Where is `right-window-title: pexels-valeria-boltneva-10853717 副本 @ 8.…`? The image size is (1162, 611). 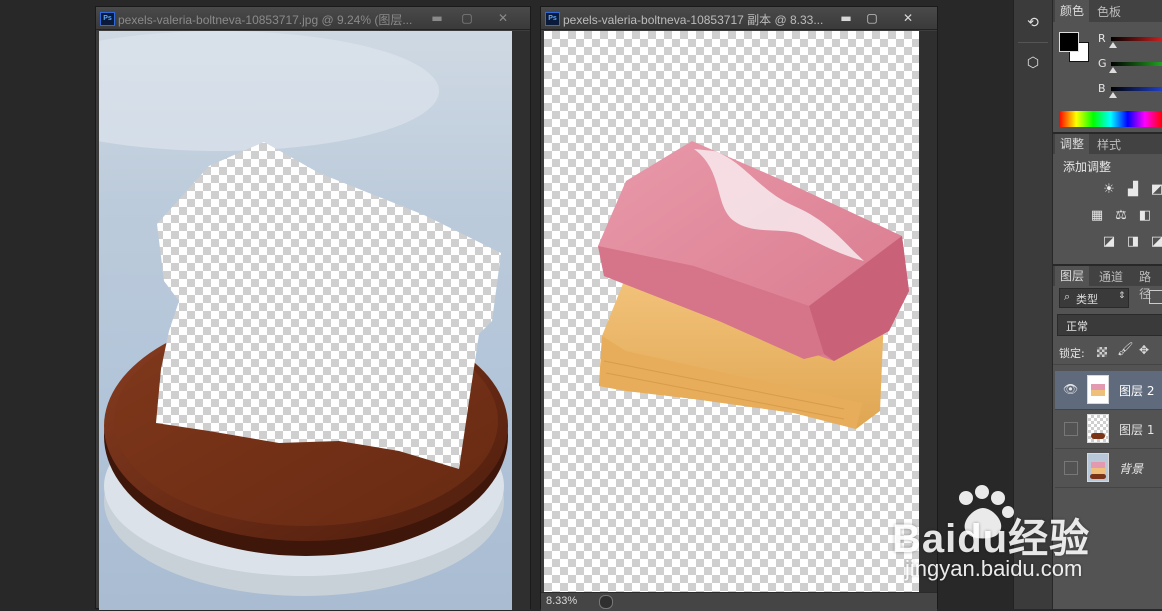
right-window-title: pexels-valeria-boltneva-10853717 副本 @ 8.… is located at coordinates (693, 20).